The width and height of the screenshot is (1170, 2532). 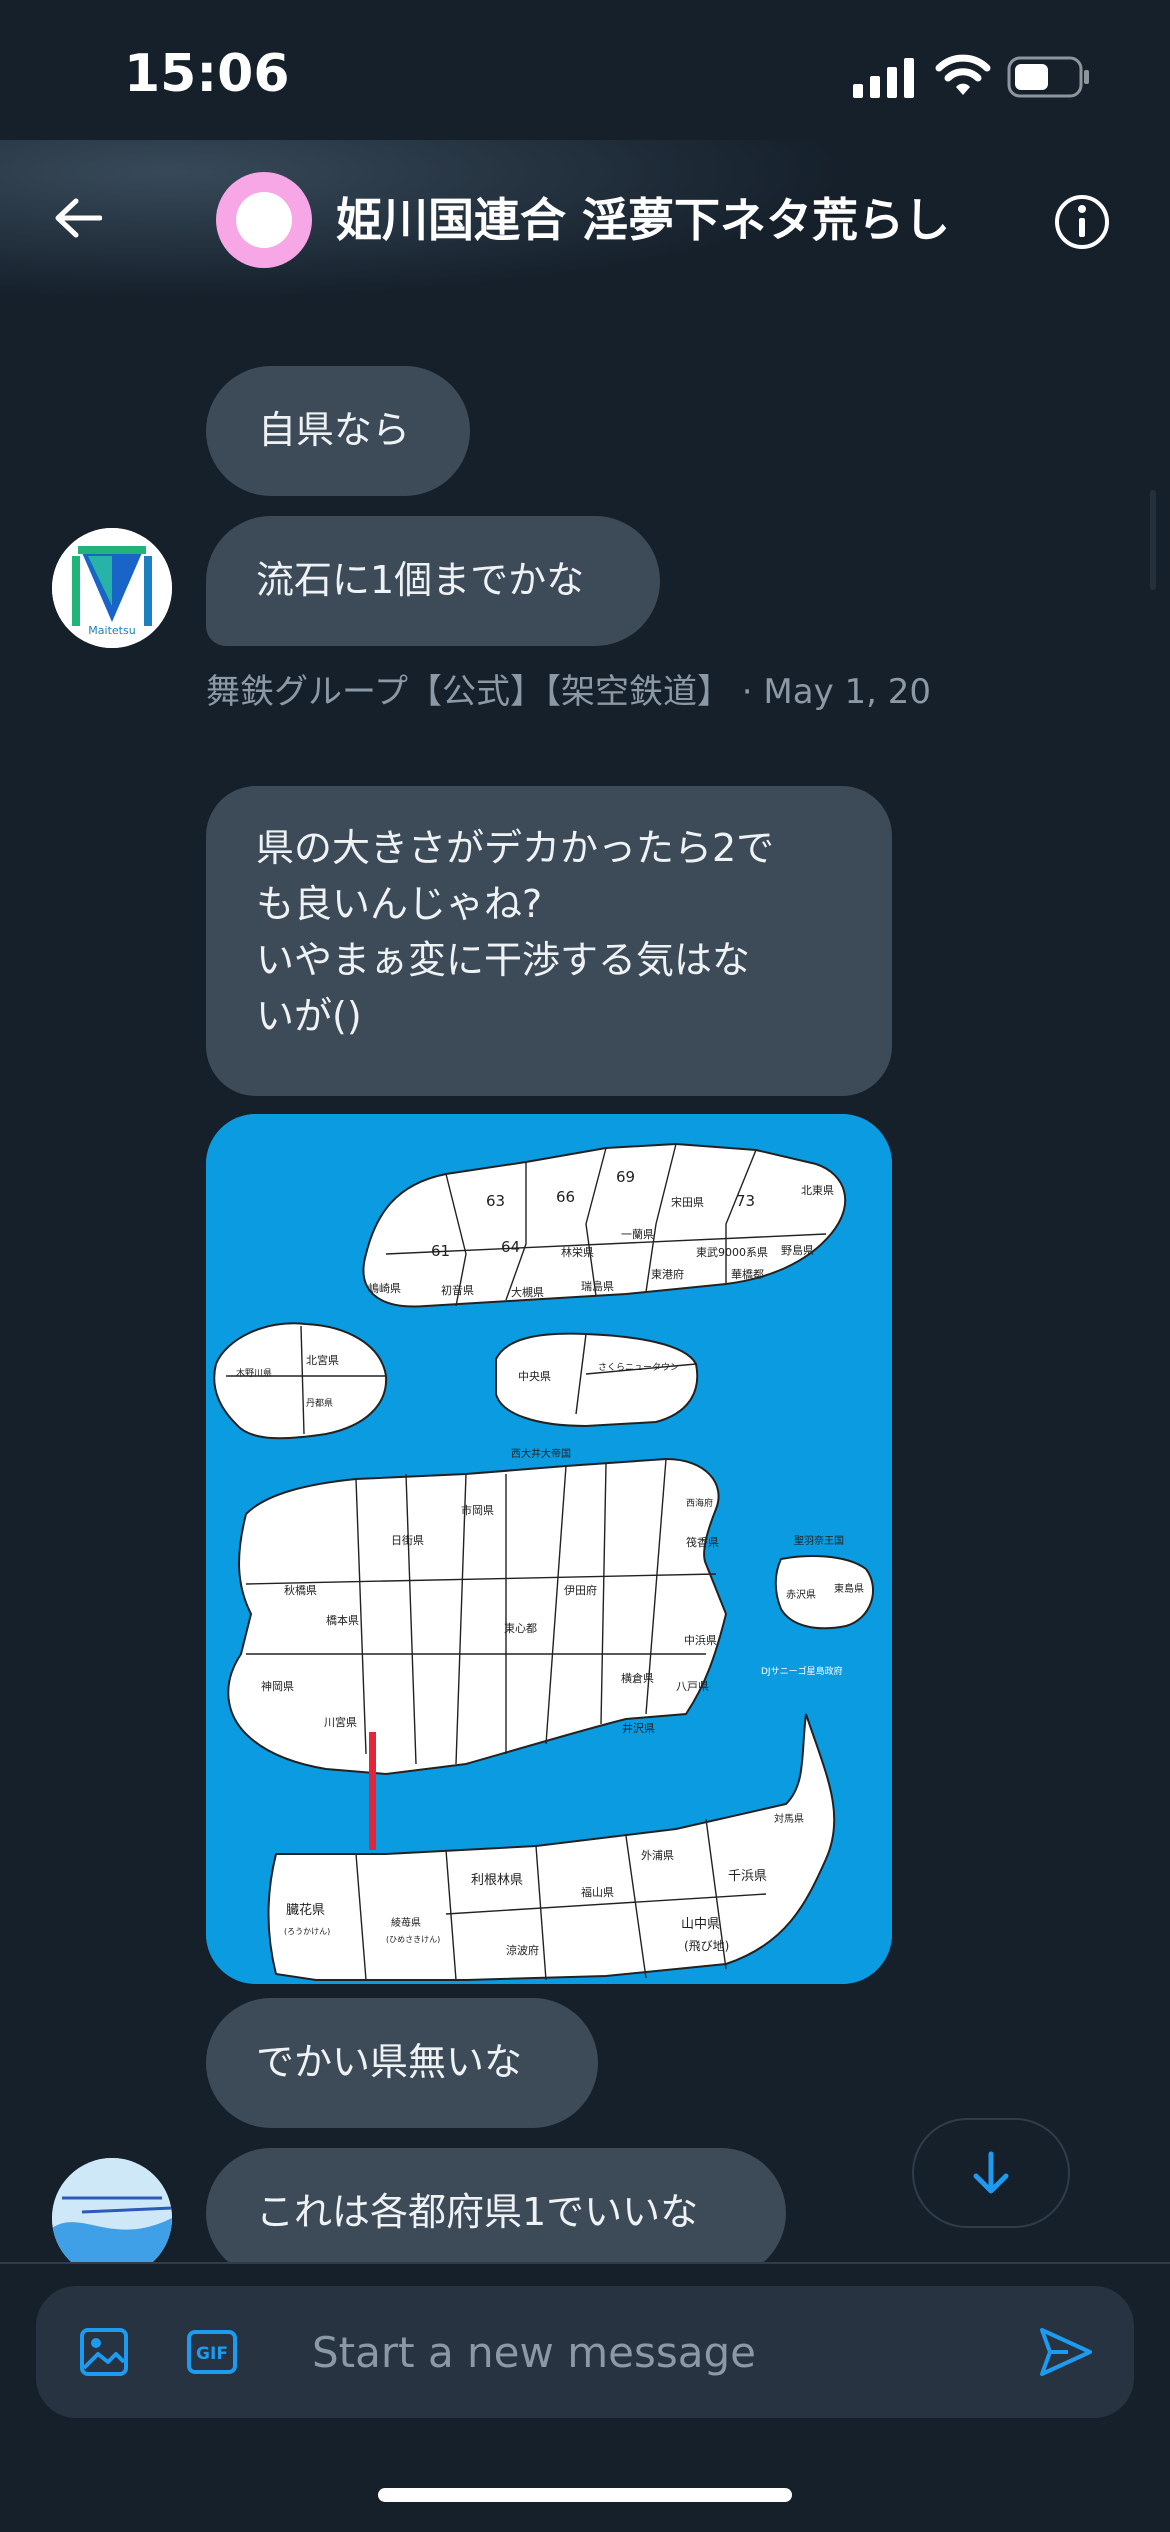 I want to click on svg-text: 福山県, so click(x=597, y=1892).